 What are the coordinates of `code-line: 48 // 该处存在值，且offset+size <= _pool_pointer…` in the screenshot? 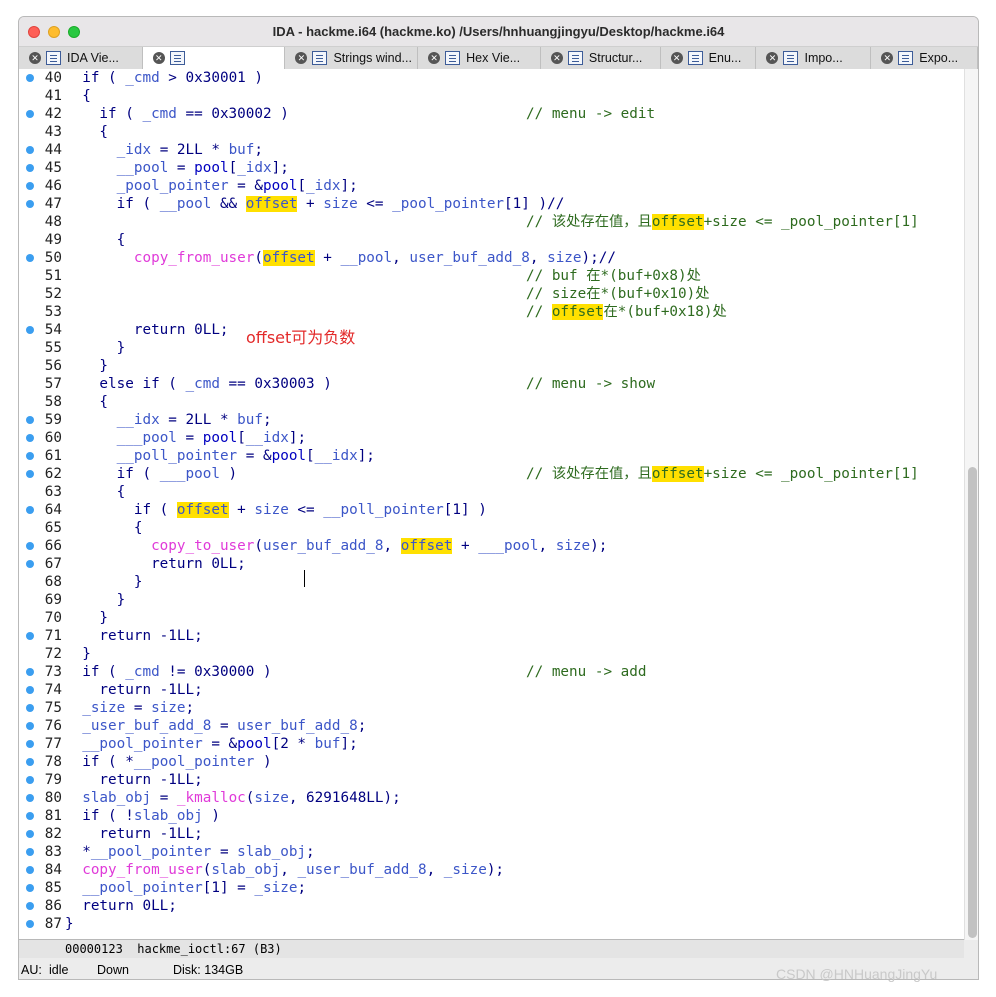 It's located at (491, 222).